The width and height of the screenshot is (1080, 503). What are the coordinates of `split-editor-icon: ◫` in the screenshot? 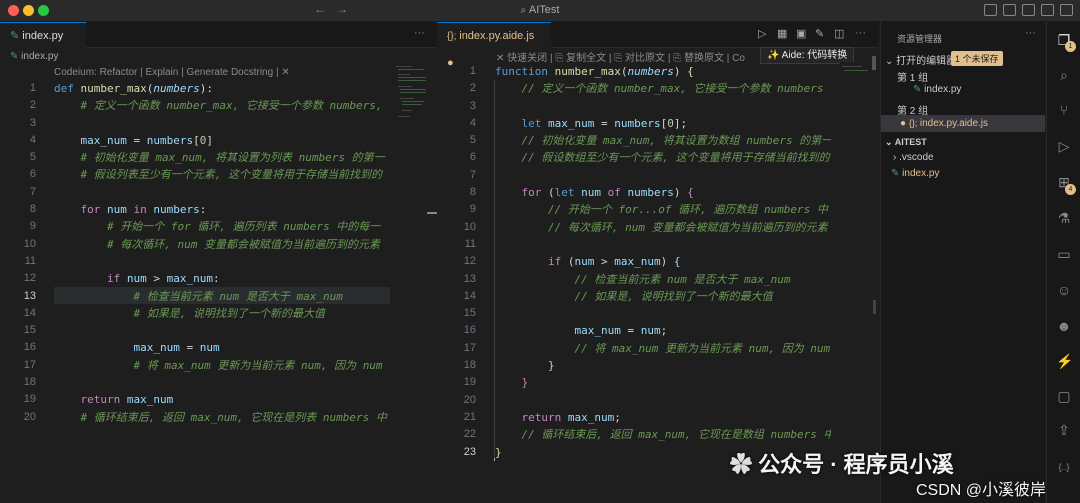 It's located at (839, 33).